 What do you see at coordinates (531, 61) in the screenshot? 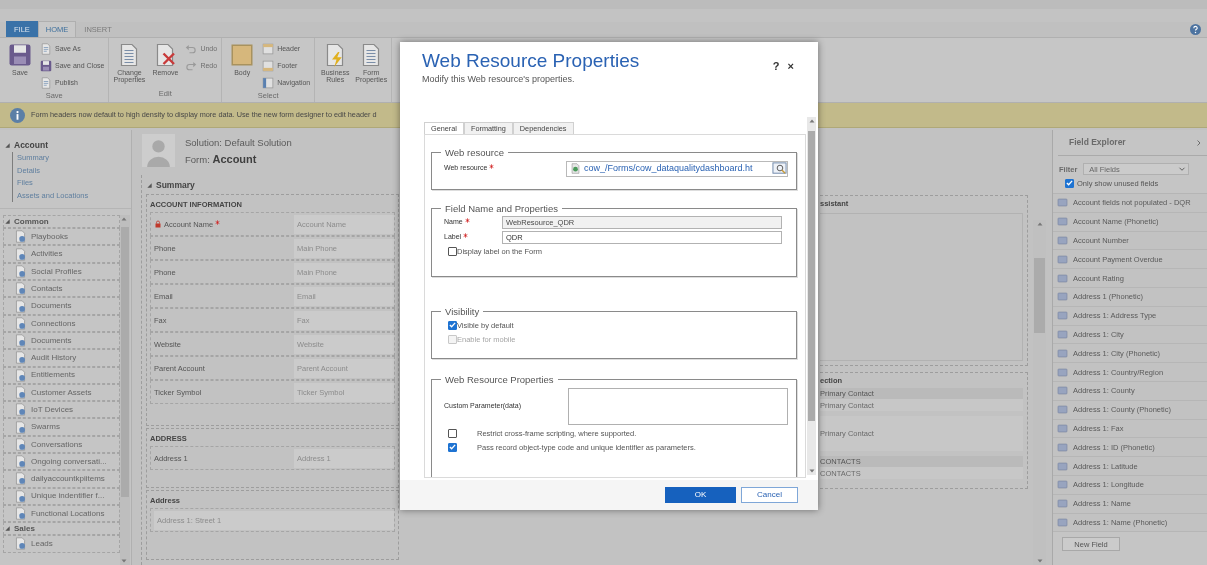
I see `dialog-title: Web Resource Properties` at bounding box center [531, 61].